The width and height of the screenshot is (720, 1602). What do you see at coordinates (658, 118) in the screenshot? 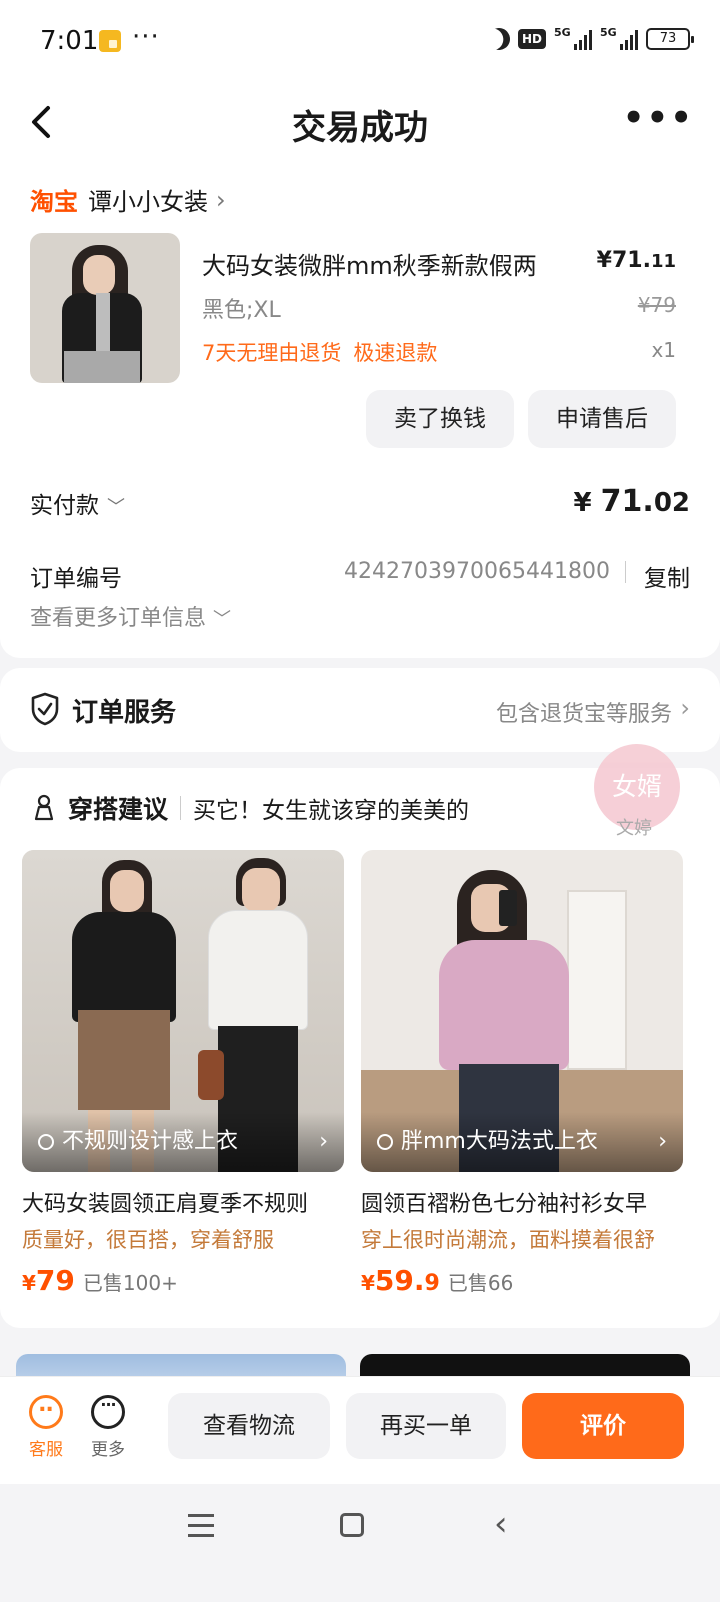
I see `more-options-icon: •••` at bounding box center [658, 118].